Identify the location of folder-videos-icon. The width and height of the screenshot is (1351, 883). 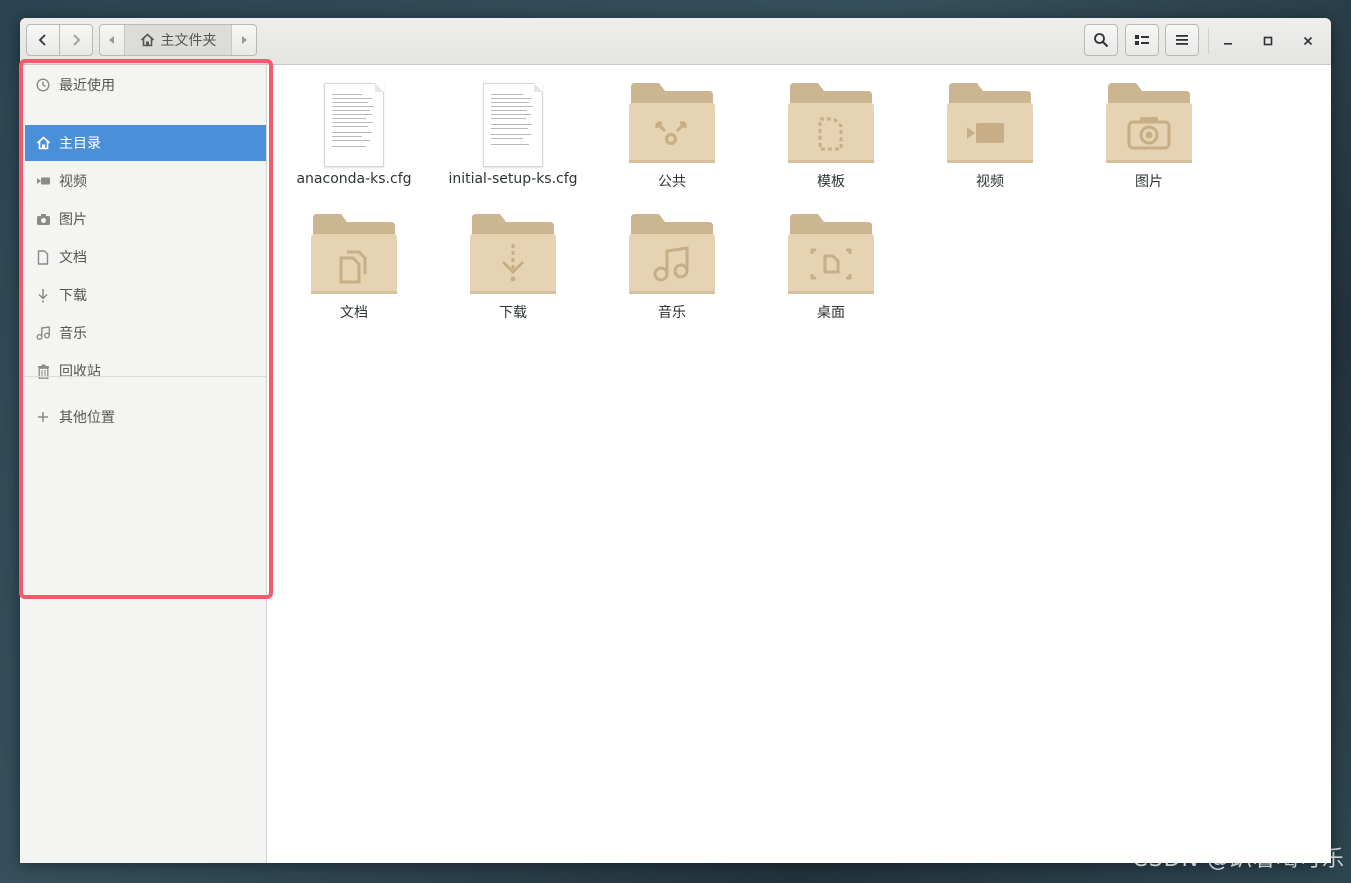
(990, 122).